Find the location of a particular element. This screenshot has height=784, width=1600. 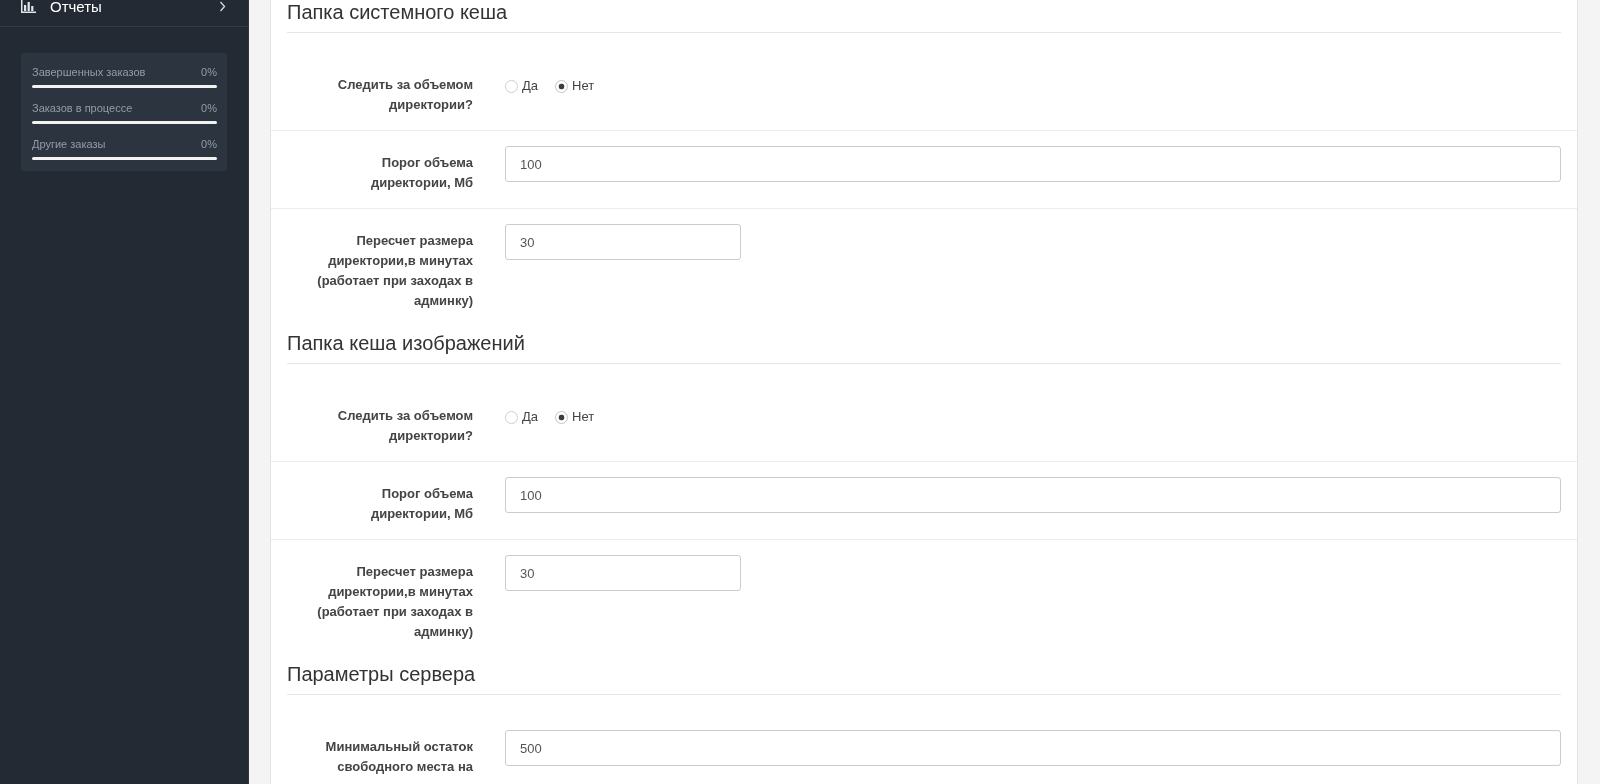

stat-label: Завершенных заказов is located at coordinates (89, 72).